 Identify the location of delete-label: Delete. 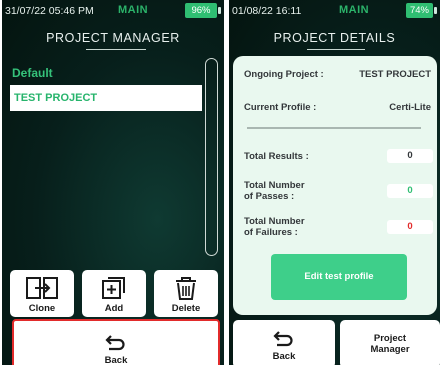
(186, 308).